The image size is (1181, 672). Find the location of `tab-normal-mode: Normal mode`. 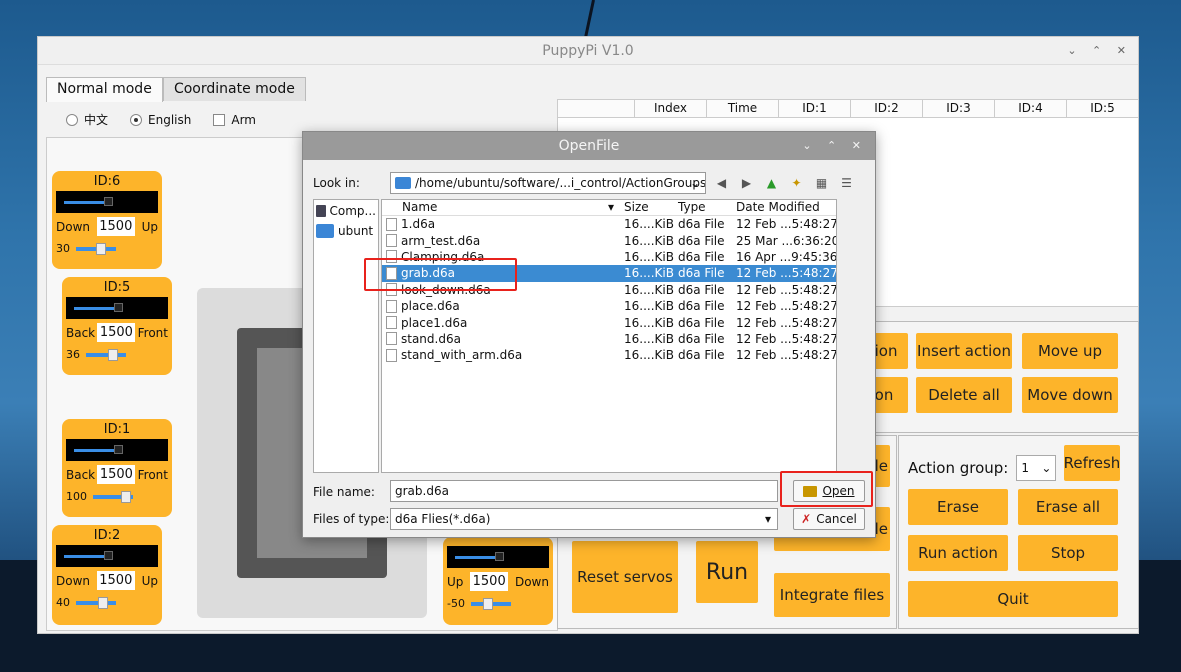

tab-normal-mode: Normal mode is located at coordinates (104, 89).